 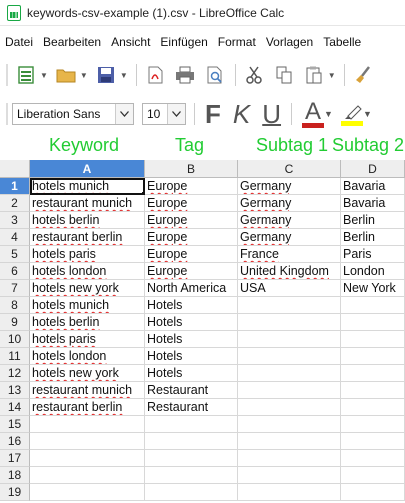 What do you see at coordinates (87, 203) in the screenshot?
I see `cell-a2: restaurant munich` at bounding box center [87, 203].